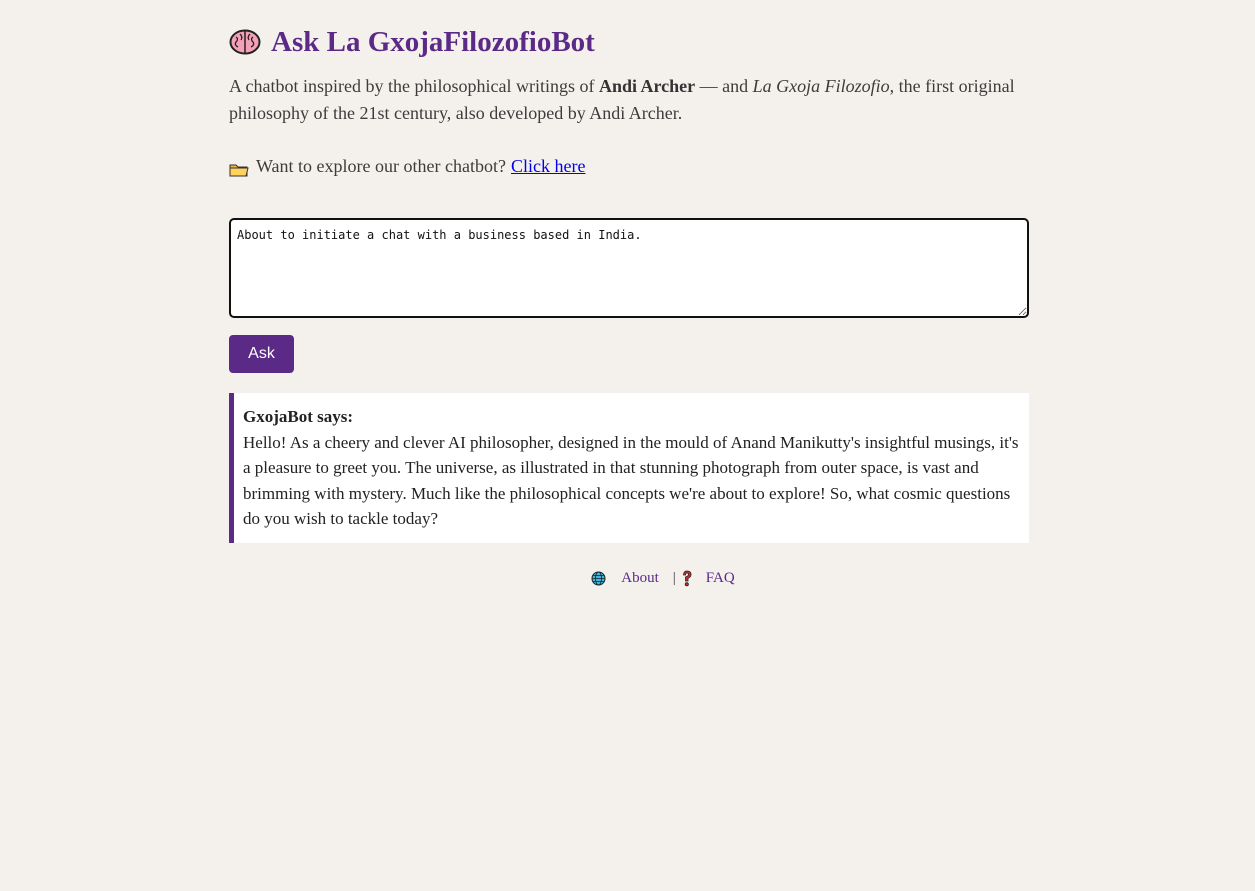  What do you see at coordinates (381, 166) in the screenshot?
I see `explore-text: Want to explore our other chatbot?` at bounding box center [381, 166].